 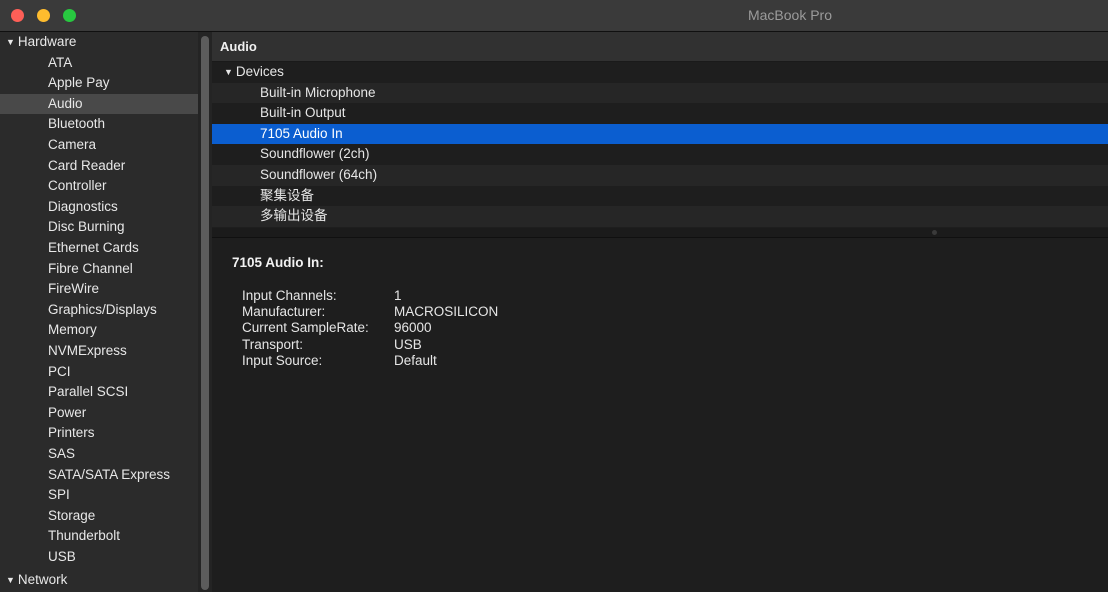 I want to click on sidebar-item-storage: Storage, so click(x=99, y=516).